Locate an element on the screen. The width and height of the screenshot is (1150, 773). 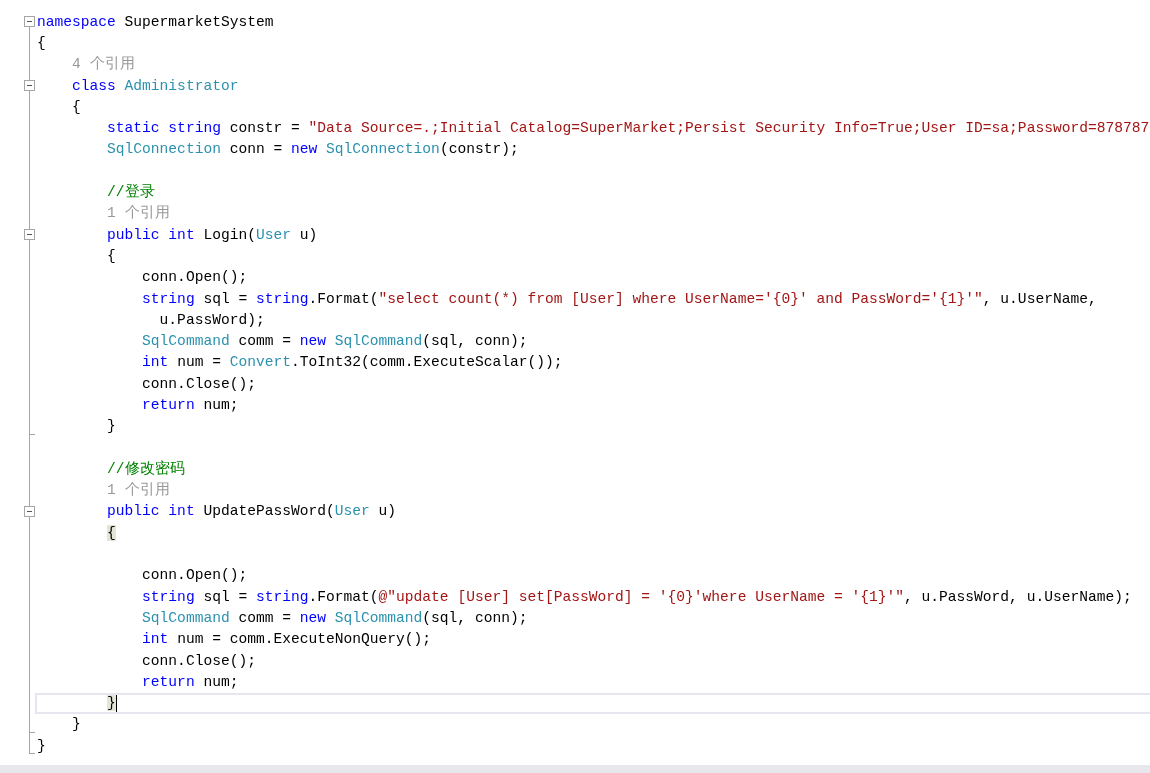
code-line: int num = Convert.ToInt32(comm.ExecuteScalar()); is located at coordinates (352, 363).